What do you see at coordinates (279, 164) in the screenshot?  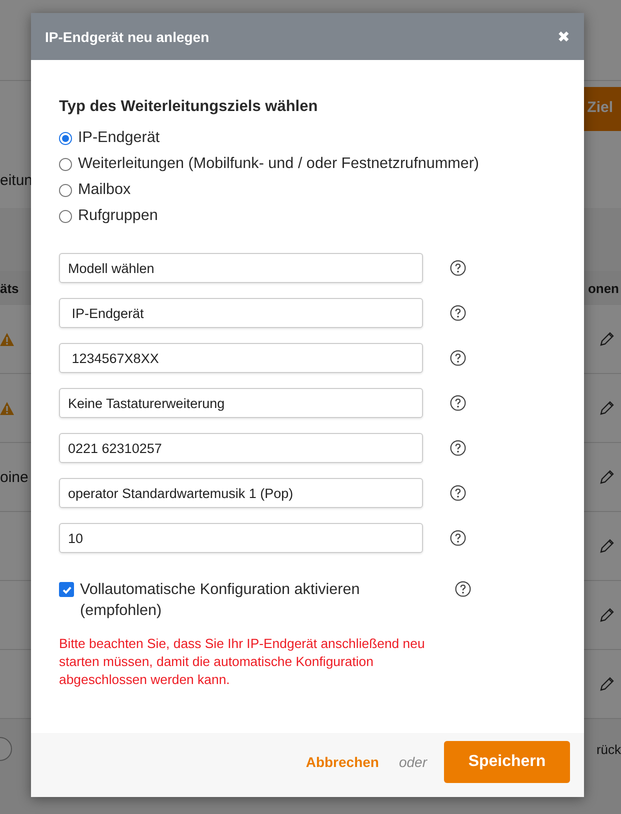 I see `radio-label: Weiterleitungen (Mobilfunk- und / oder Festnetzrufnummer)` at bounding box center [279, 164].